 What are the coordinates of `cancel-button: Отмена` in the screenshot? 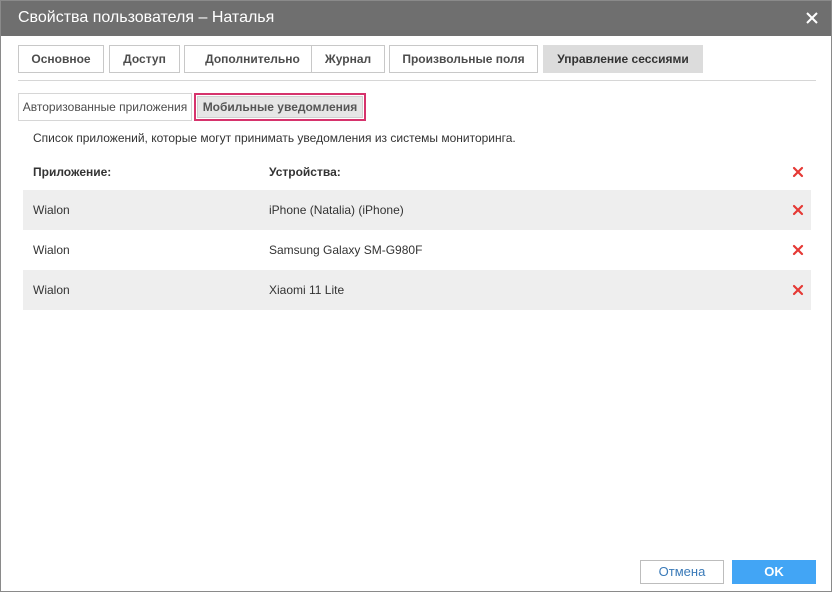 It's located at (682, 572).